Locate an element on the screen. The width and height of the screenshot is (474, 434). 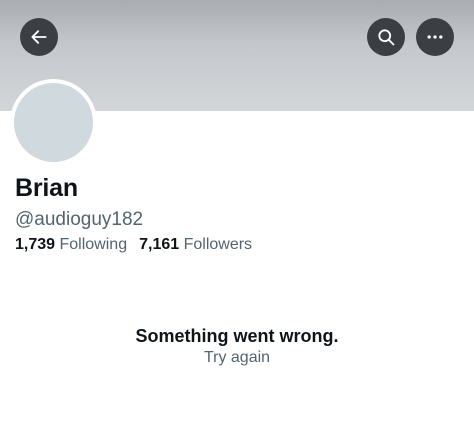
search-icon is located at coordinates (386, 37).